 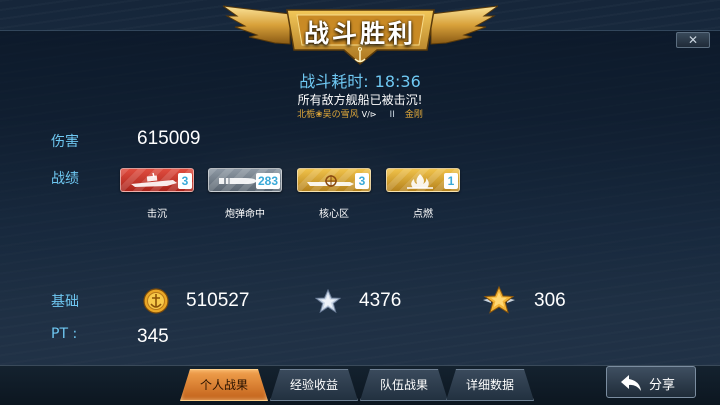 What do you see at coordinates (499, 300) in the screenshot?
I see `gold-star-icon` at bounding box center [499, 300].